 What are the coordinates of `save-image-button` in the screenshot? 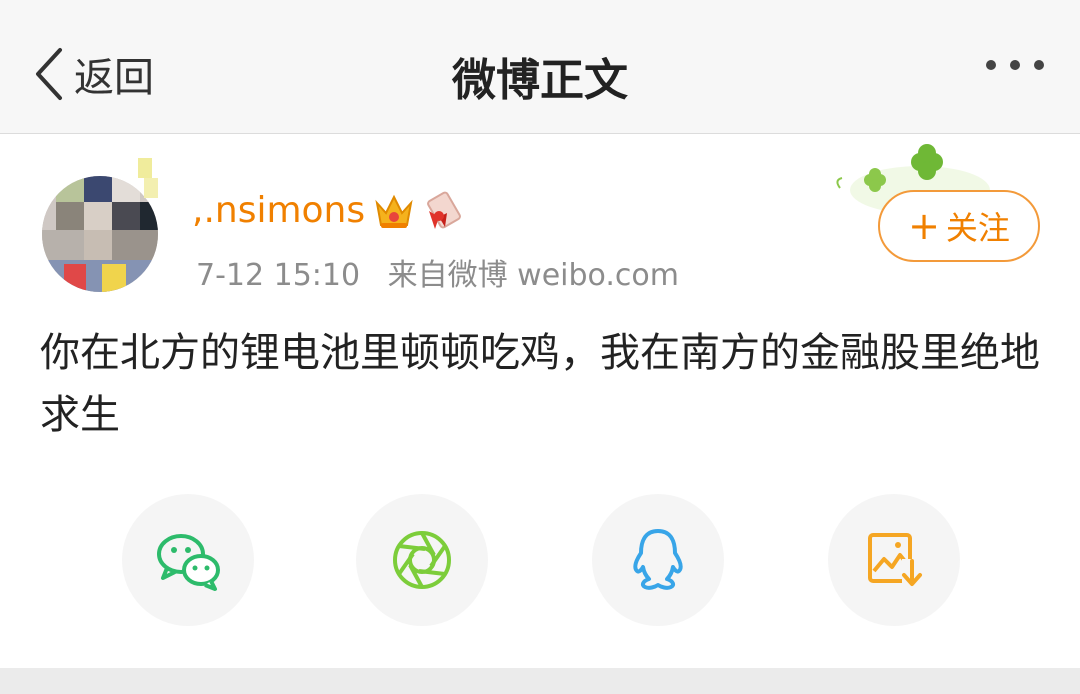 It's located at (894, 560).